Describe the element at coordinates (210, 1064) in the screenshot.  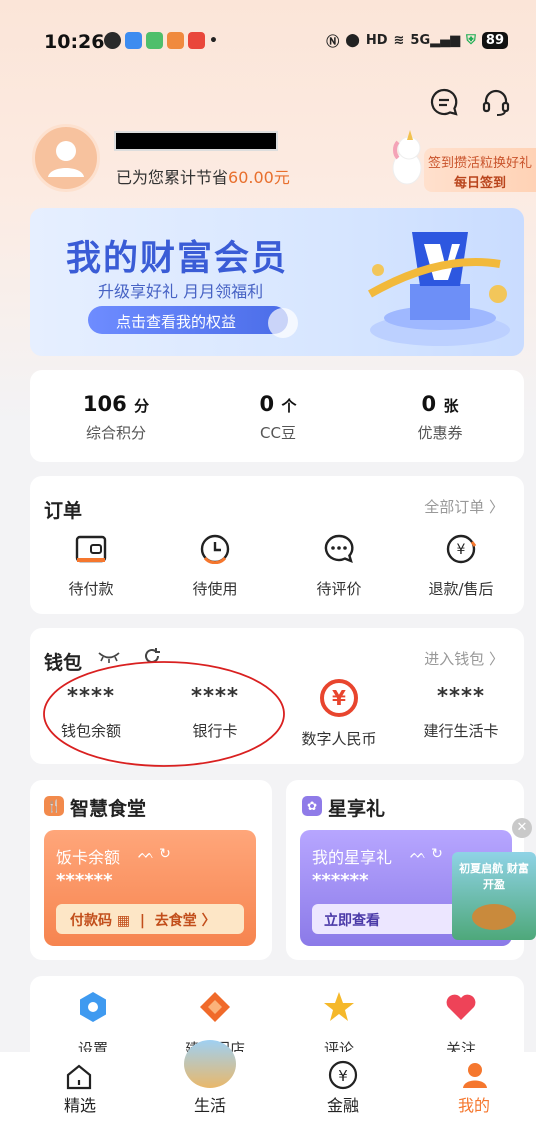
I see `life-building-icon` at that location.